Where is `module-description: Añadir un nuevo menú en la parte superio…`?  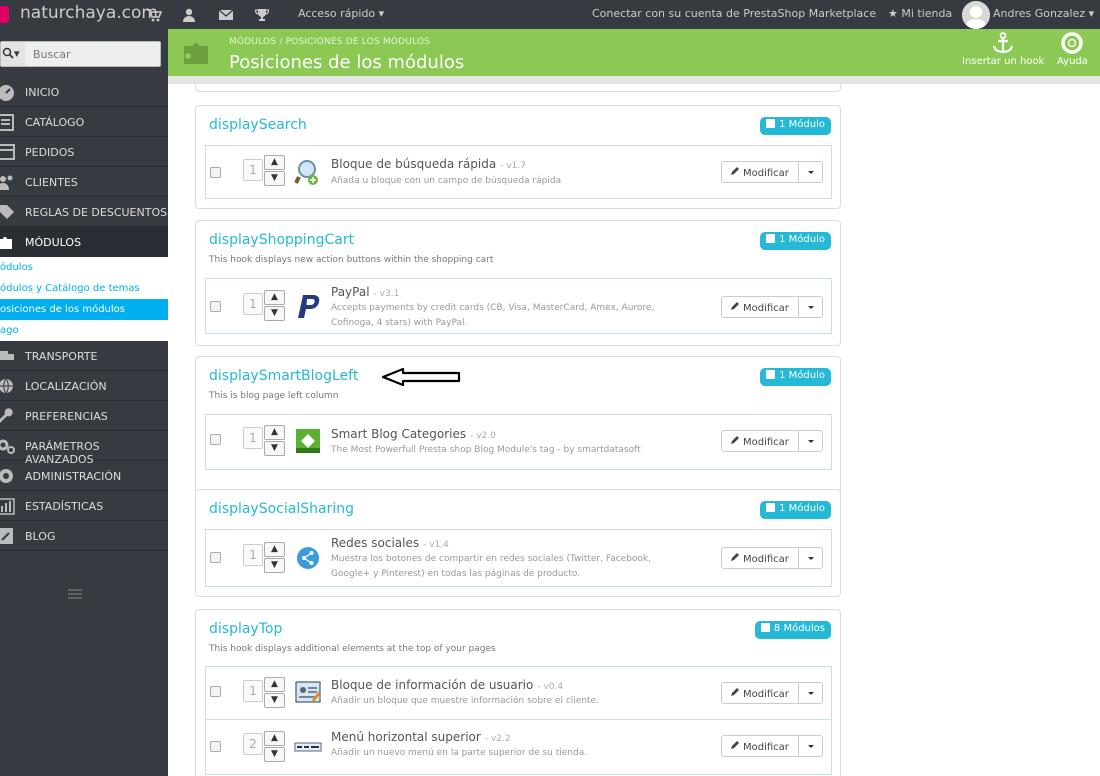 module-description: Añadir un nuevo menú en la parte superio… is located at coordinates (459, 753).